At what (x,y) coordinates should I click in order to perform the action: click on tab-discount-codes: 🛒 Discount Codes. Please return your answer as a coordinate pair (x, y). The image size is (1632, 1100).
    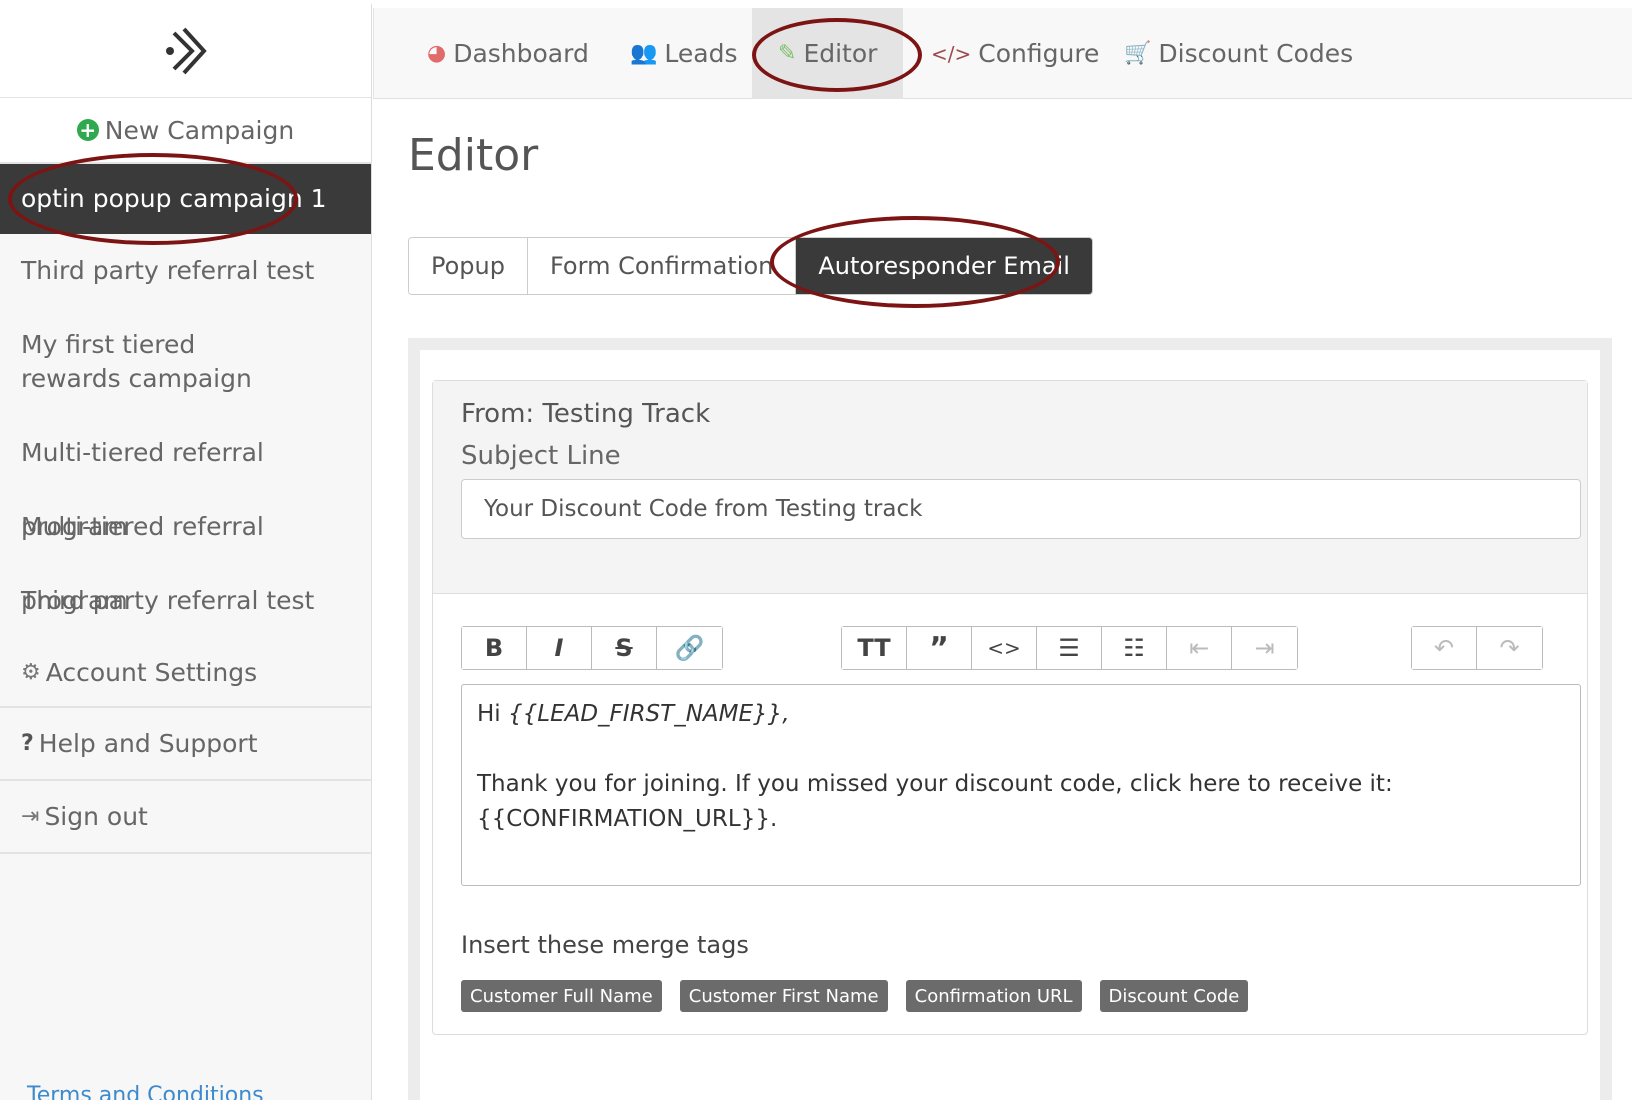
    Looking at the image, I should click on (1238, 53).